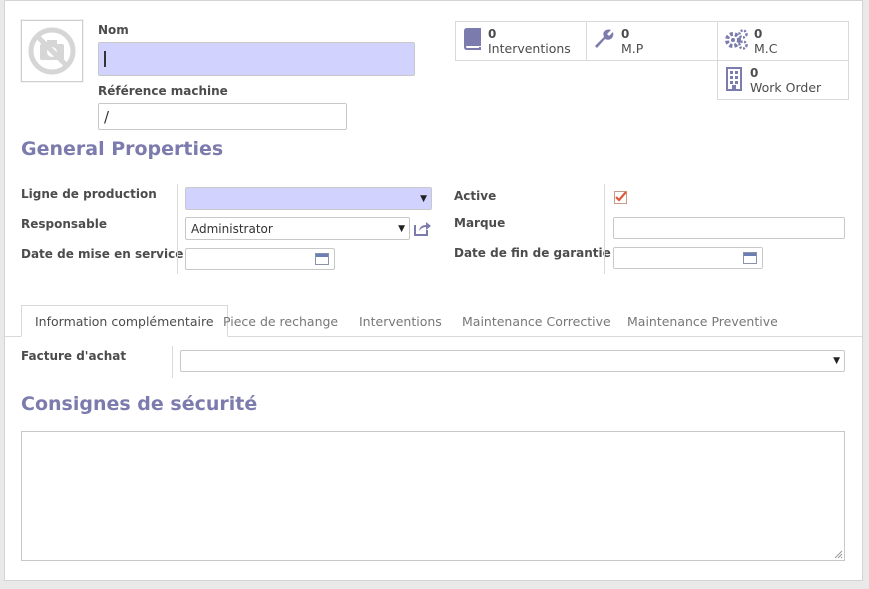 The image size is (869, 589). Describe the element at coordinates (89, 194) in the screenshot. I see `production-line-label: Ligne de production` at that location.